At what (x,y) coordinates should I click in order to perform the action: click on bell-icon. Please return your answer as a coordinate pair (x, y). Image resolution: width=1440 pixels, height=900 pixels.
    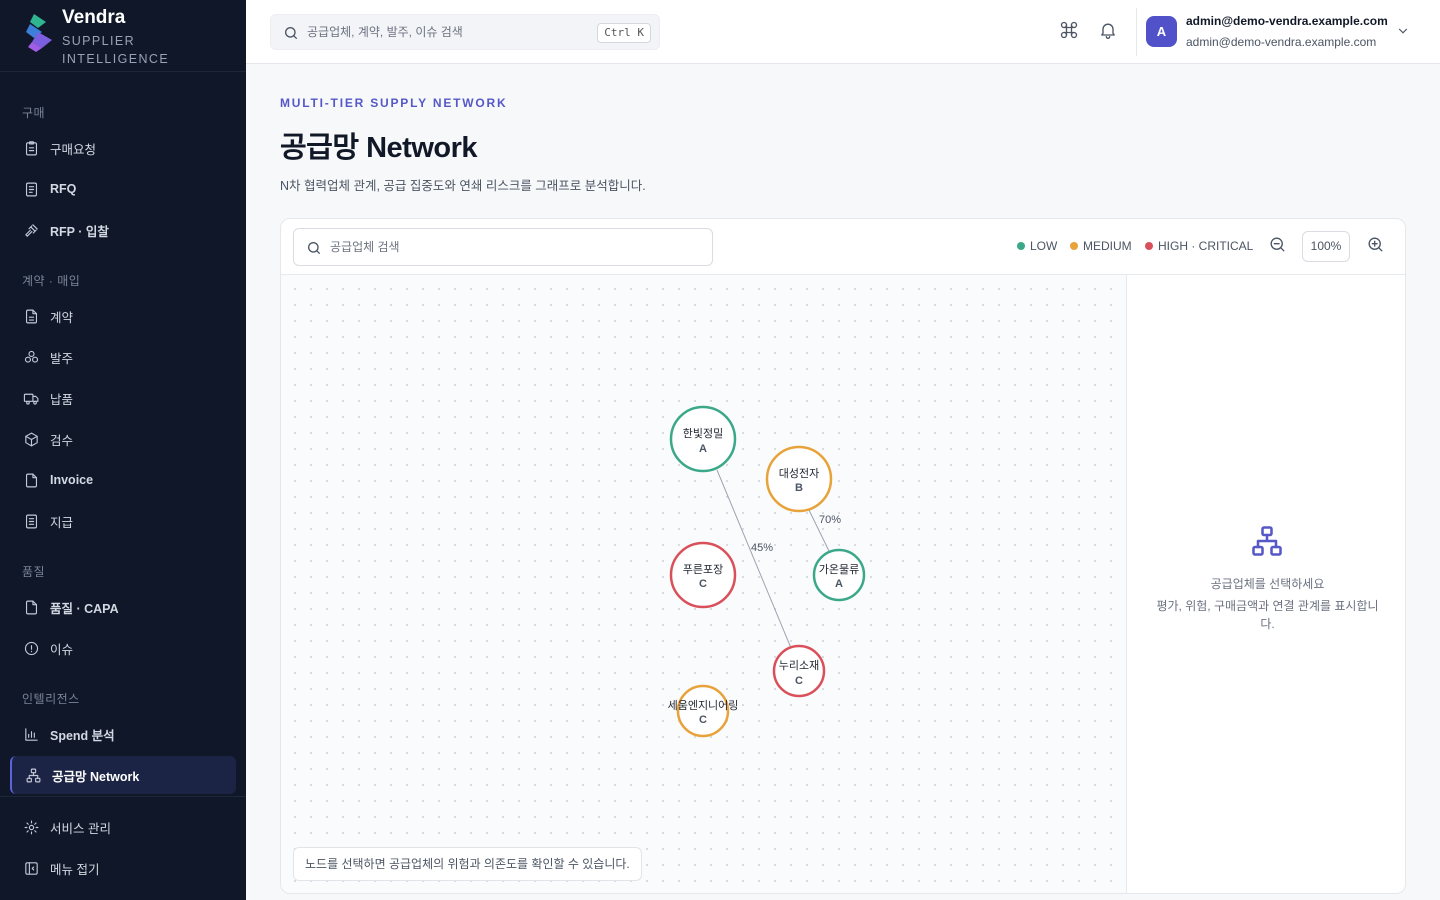
    Looking at the image, I should click on (1109, 31).